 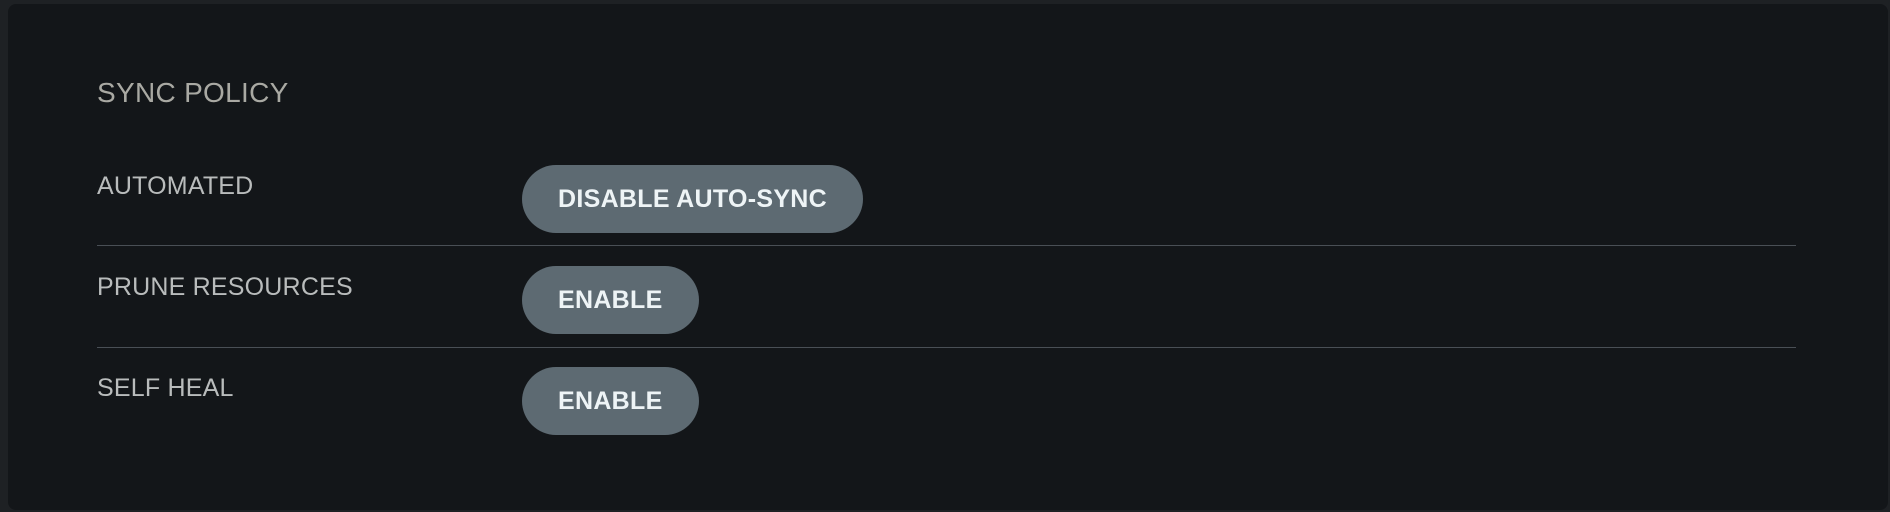 What do you see at coordinates (165, 388) in the screenshot?
I see `row-label: SELF HEAL` at bounding box center [165, 388].